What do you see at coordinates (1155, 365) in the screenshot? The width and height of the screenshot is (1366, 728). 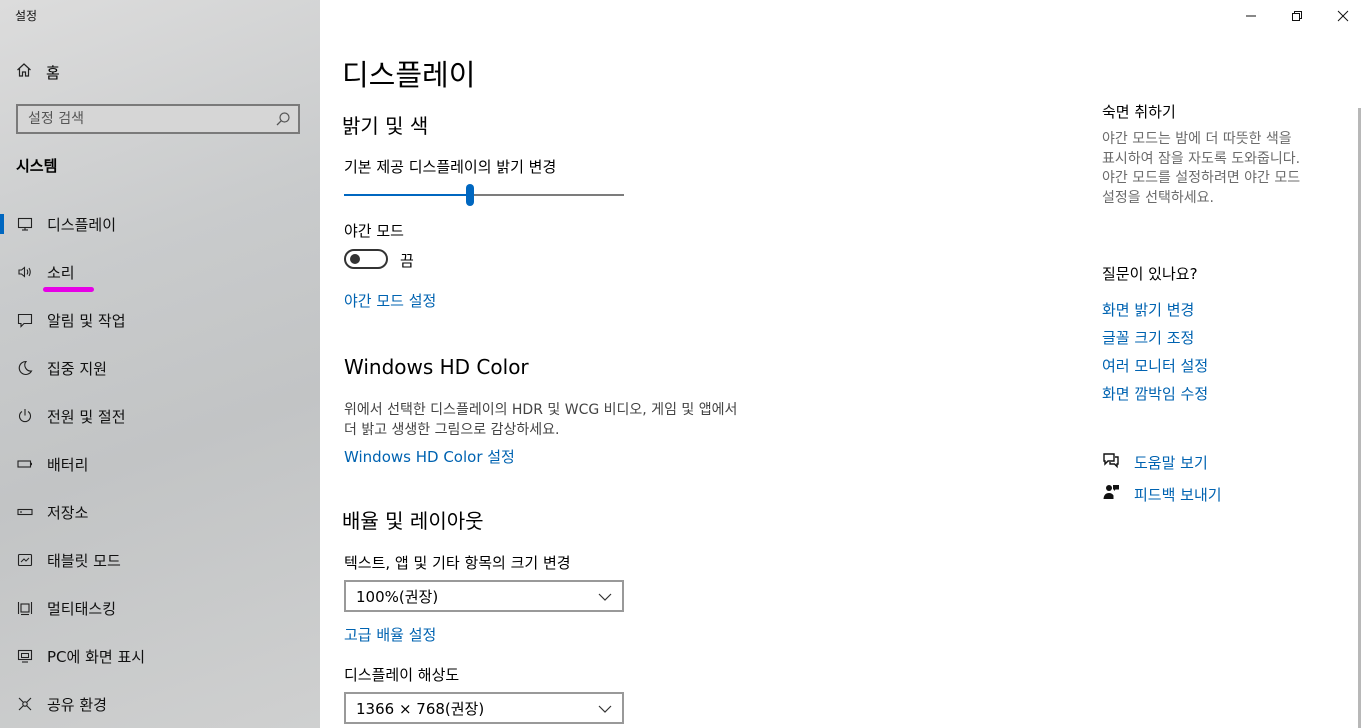 I see `link-multiple-monitors: 여러 모니터 설정` at bounding box center [1155, 365].